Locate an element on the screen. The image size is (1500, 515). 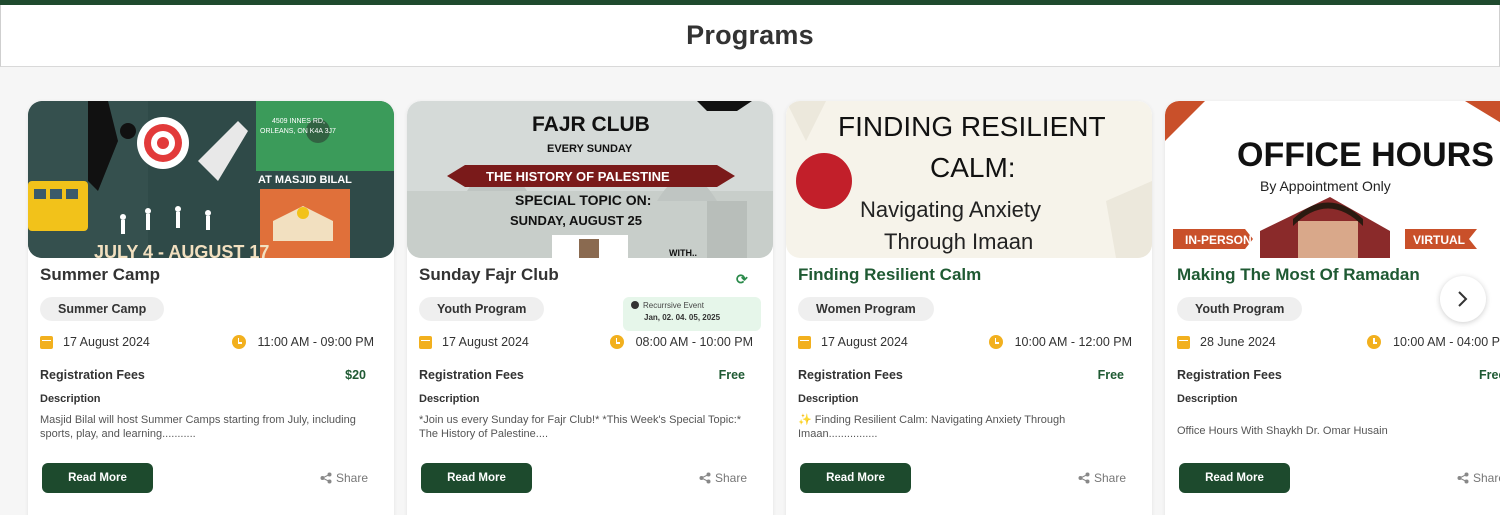
card-image-text: THE HISTORY OF PALESTINE is located at coordinates (578, 176).